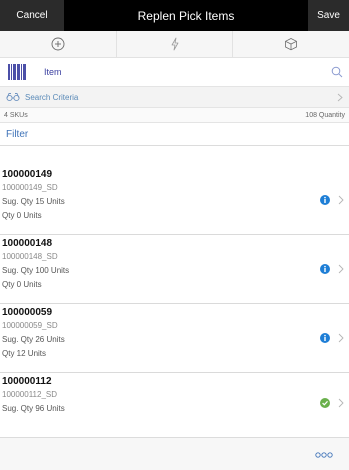  I want to click on item-description: 100000149_SD, so click(30, 187).